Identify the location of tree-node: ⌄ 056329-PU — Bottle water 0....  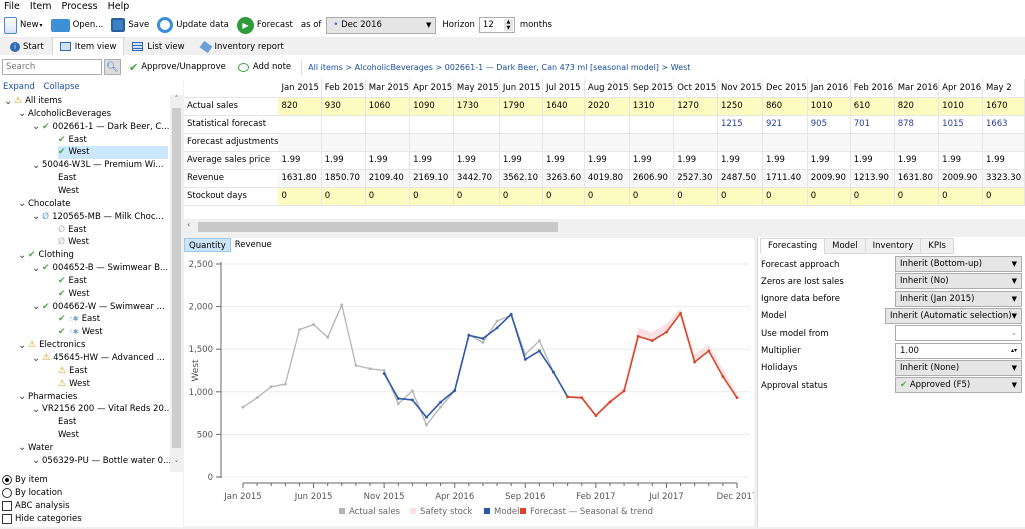
(101, 461).